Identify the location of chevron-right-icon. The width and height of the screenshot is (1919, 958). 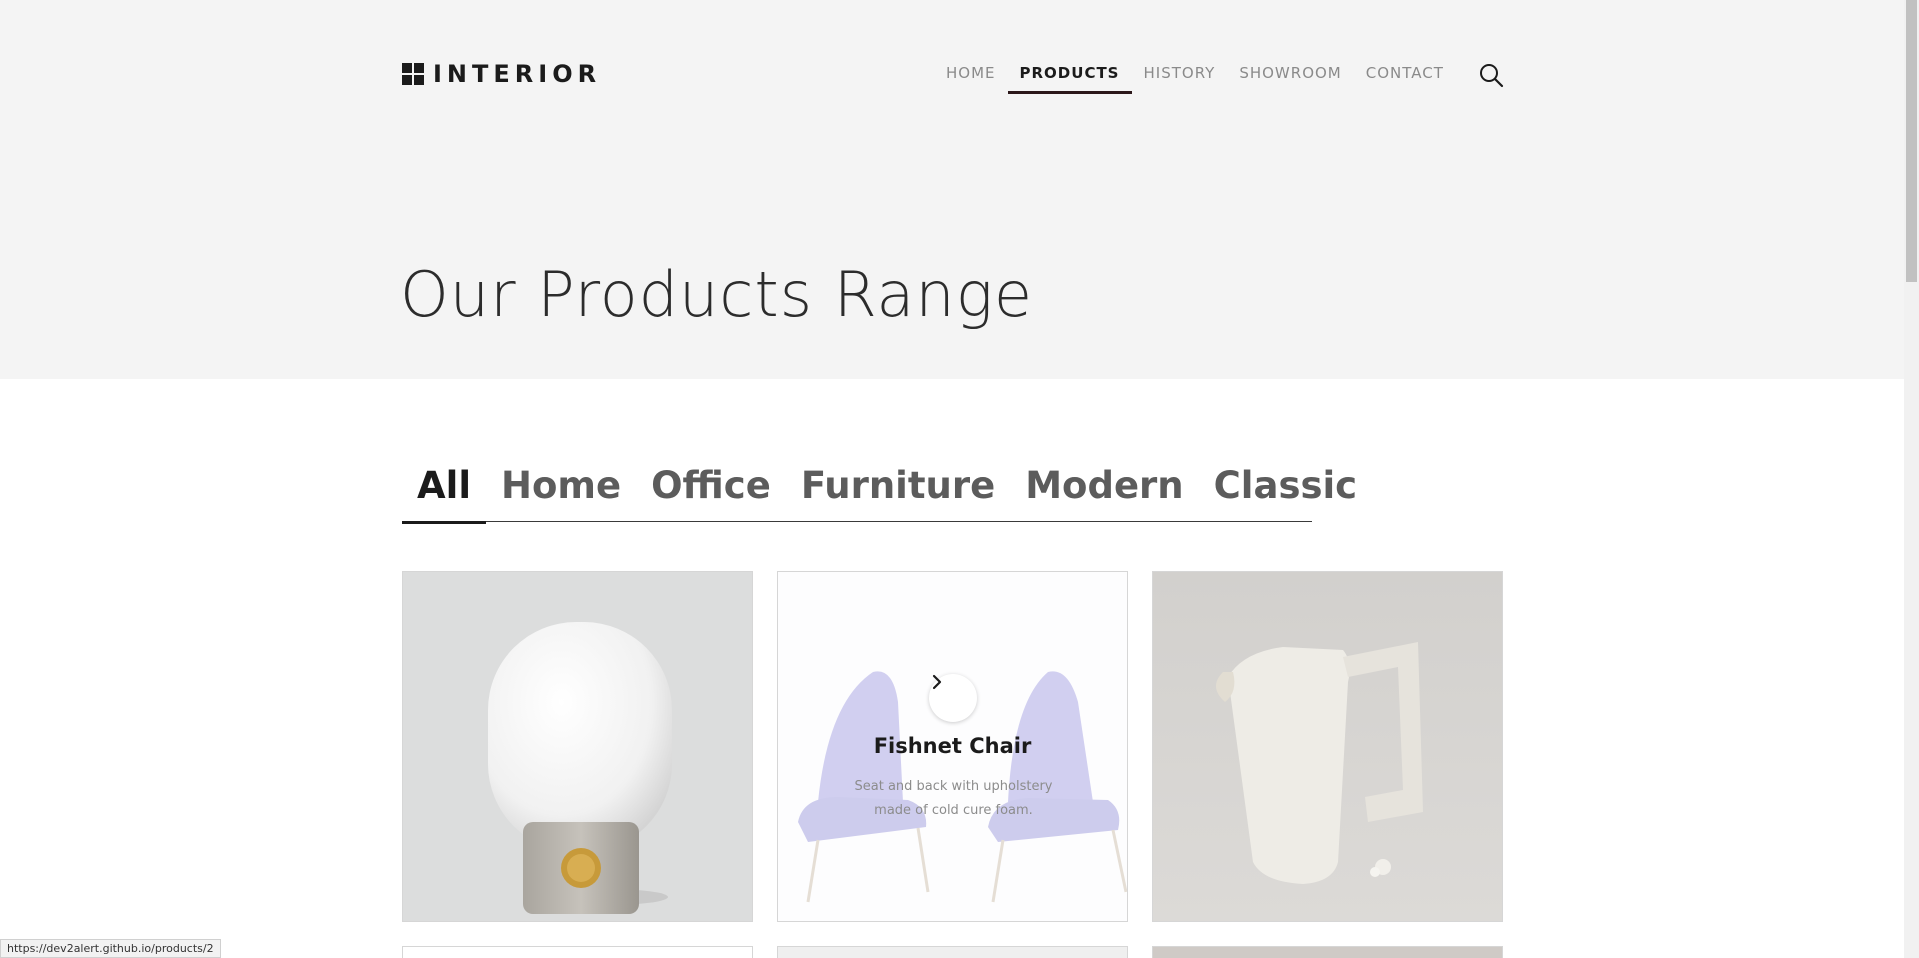
(953, 698).